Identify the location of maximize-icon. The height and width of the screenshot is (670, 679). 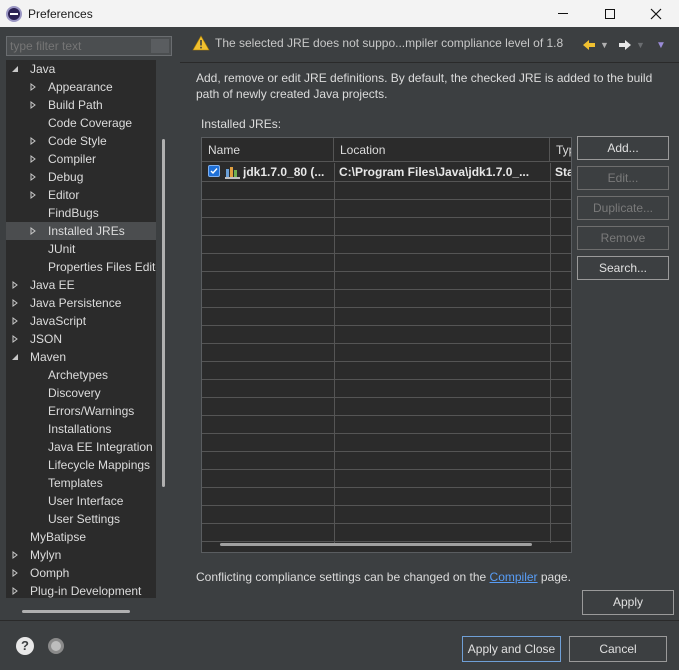
(610, 13).